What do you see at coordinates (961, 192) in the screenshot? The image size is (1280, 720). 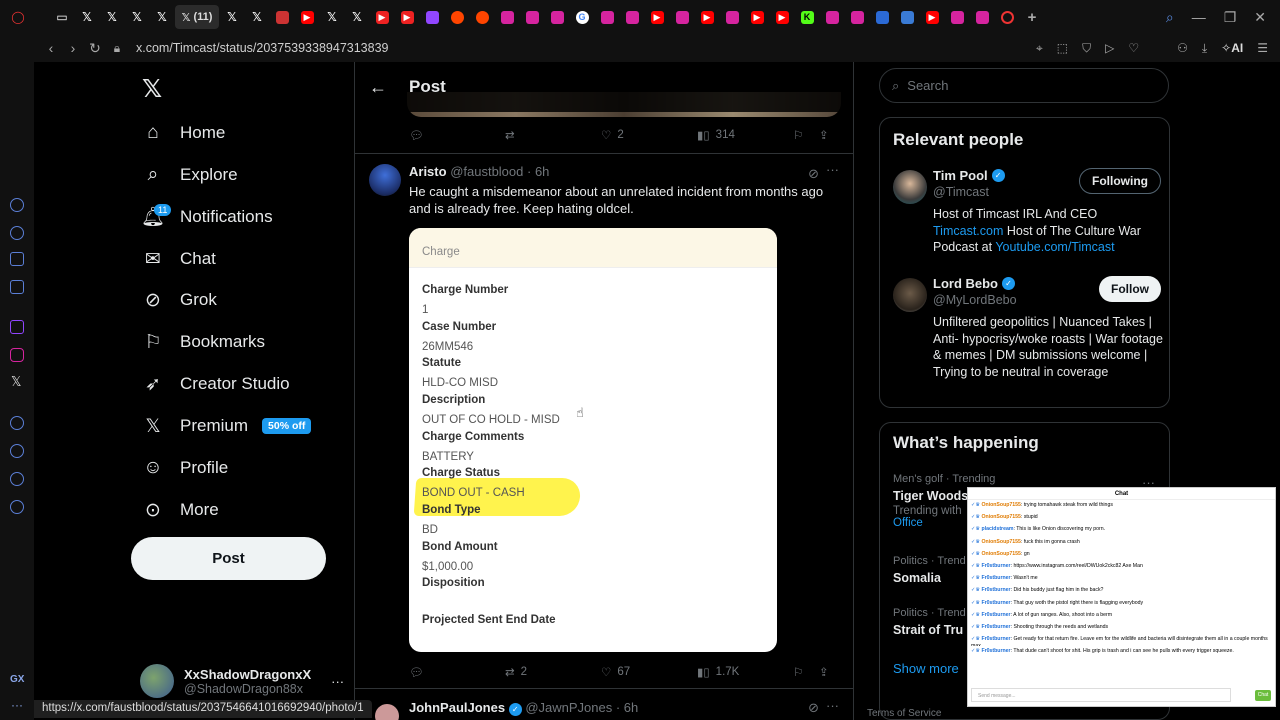 I see `person-handle: @Timcast` at bounding box center [961, 192].